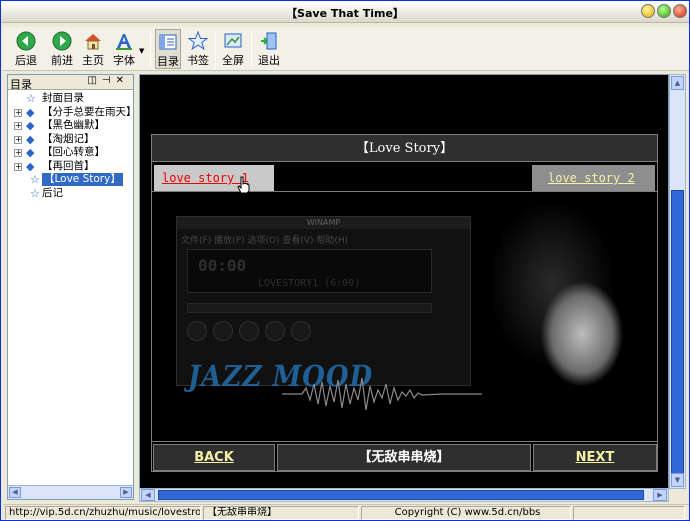 Image resolution: width=690 pixels, height=521 pixels. I want to click on tree-item-chapter: + ◆ 【回心转意】, so click(70, 153).